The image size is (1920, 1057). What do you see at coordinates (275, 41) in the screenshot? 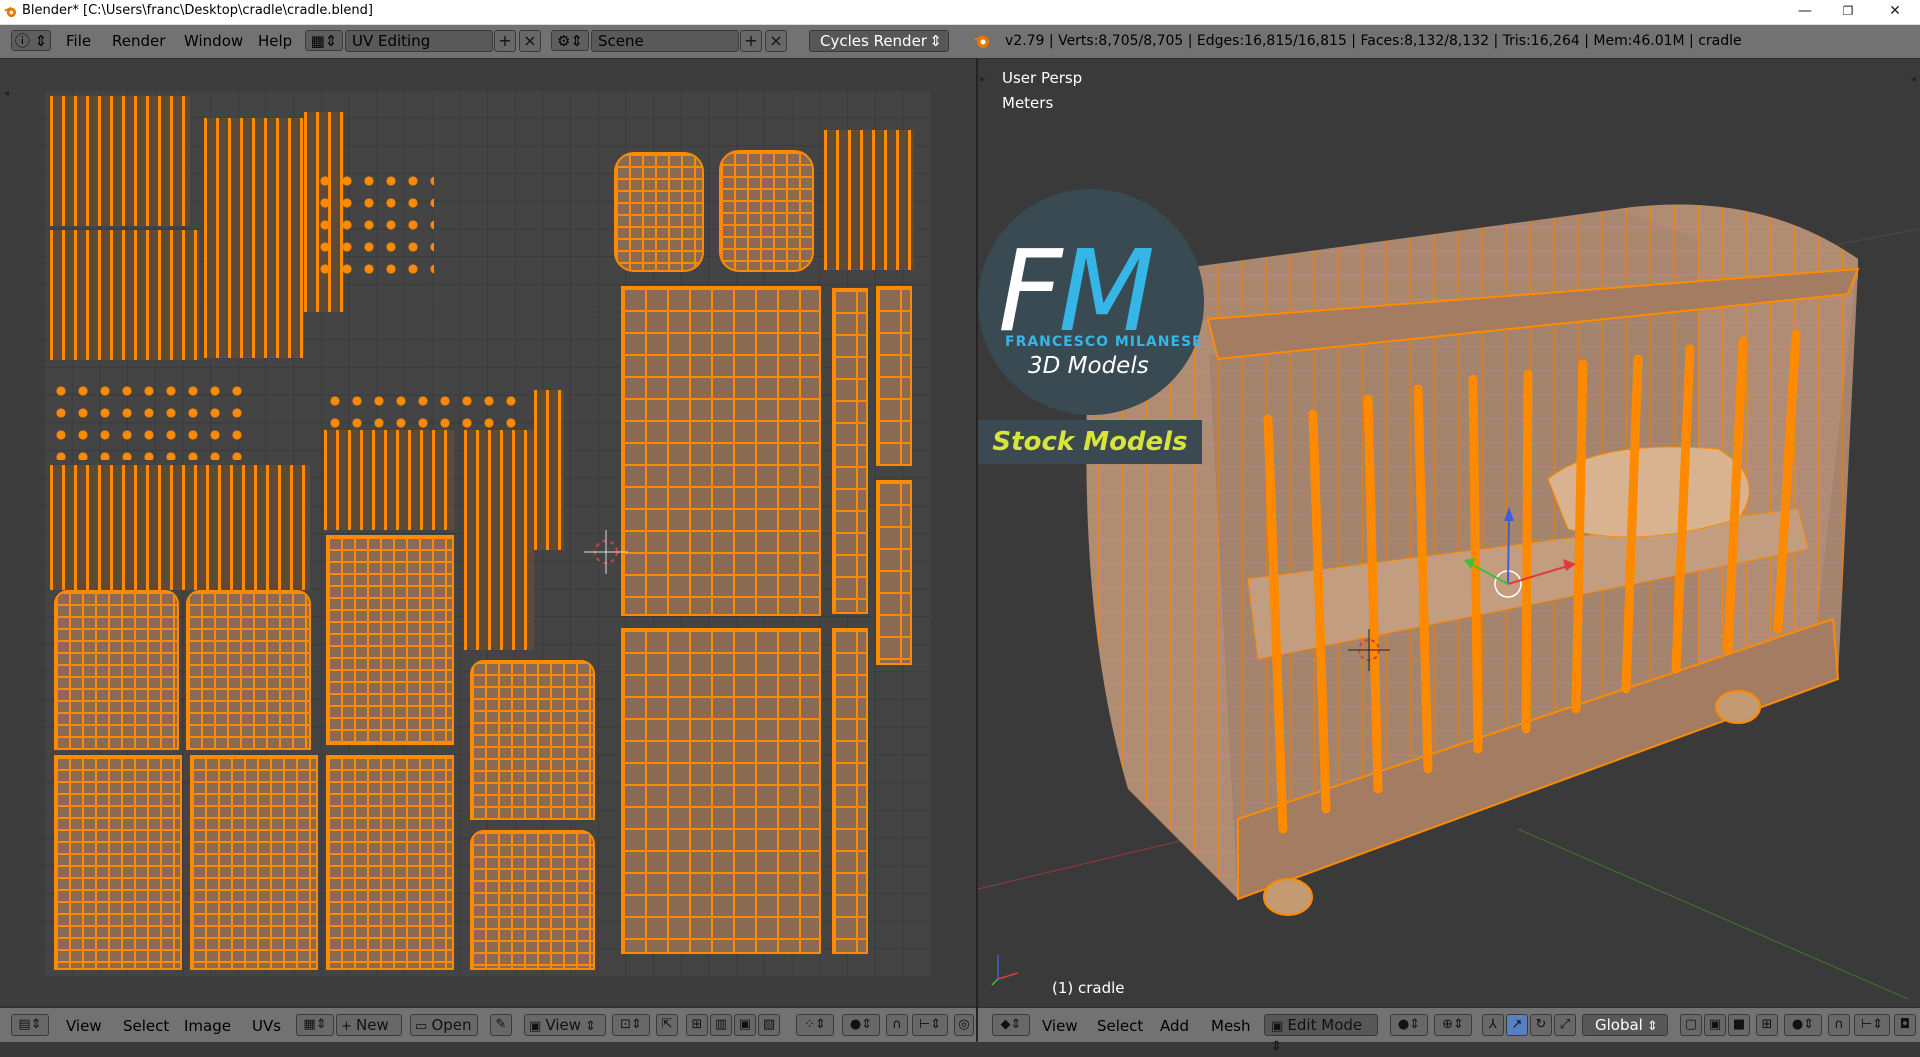
I see `menu-help: Help` at bounding box center [275, 41].